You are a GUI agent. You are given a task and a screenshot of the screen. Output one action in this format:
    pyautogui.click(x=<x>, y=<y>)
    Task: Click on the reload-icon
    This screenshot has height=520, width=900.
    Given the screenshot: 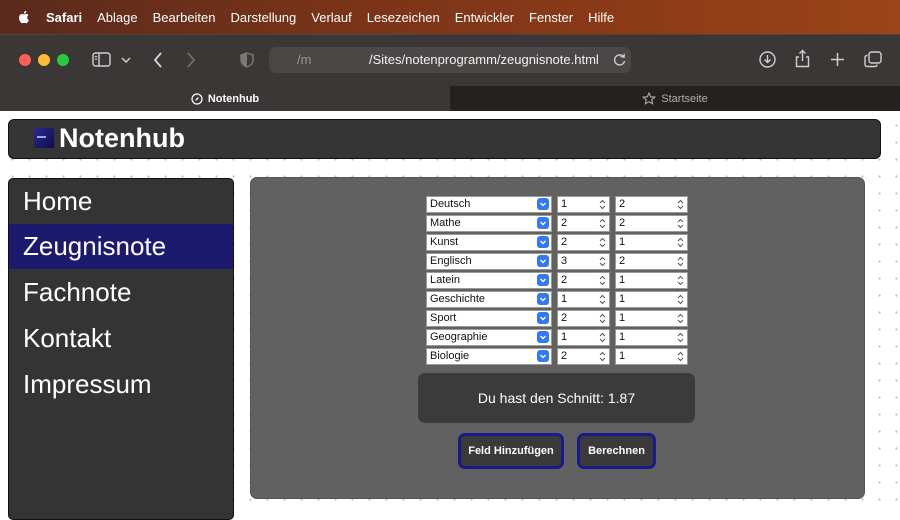 What is the action you would take?
    pyautogui.click(x=619, y=60)
    